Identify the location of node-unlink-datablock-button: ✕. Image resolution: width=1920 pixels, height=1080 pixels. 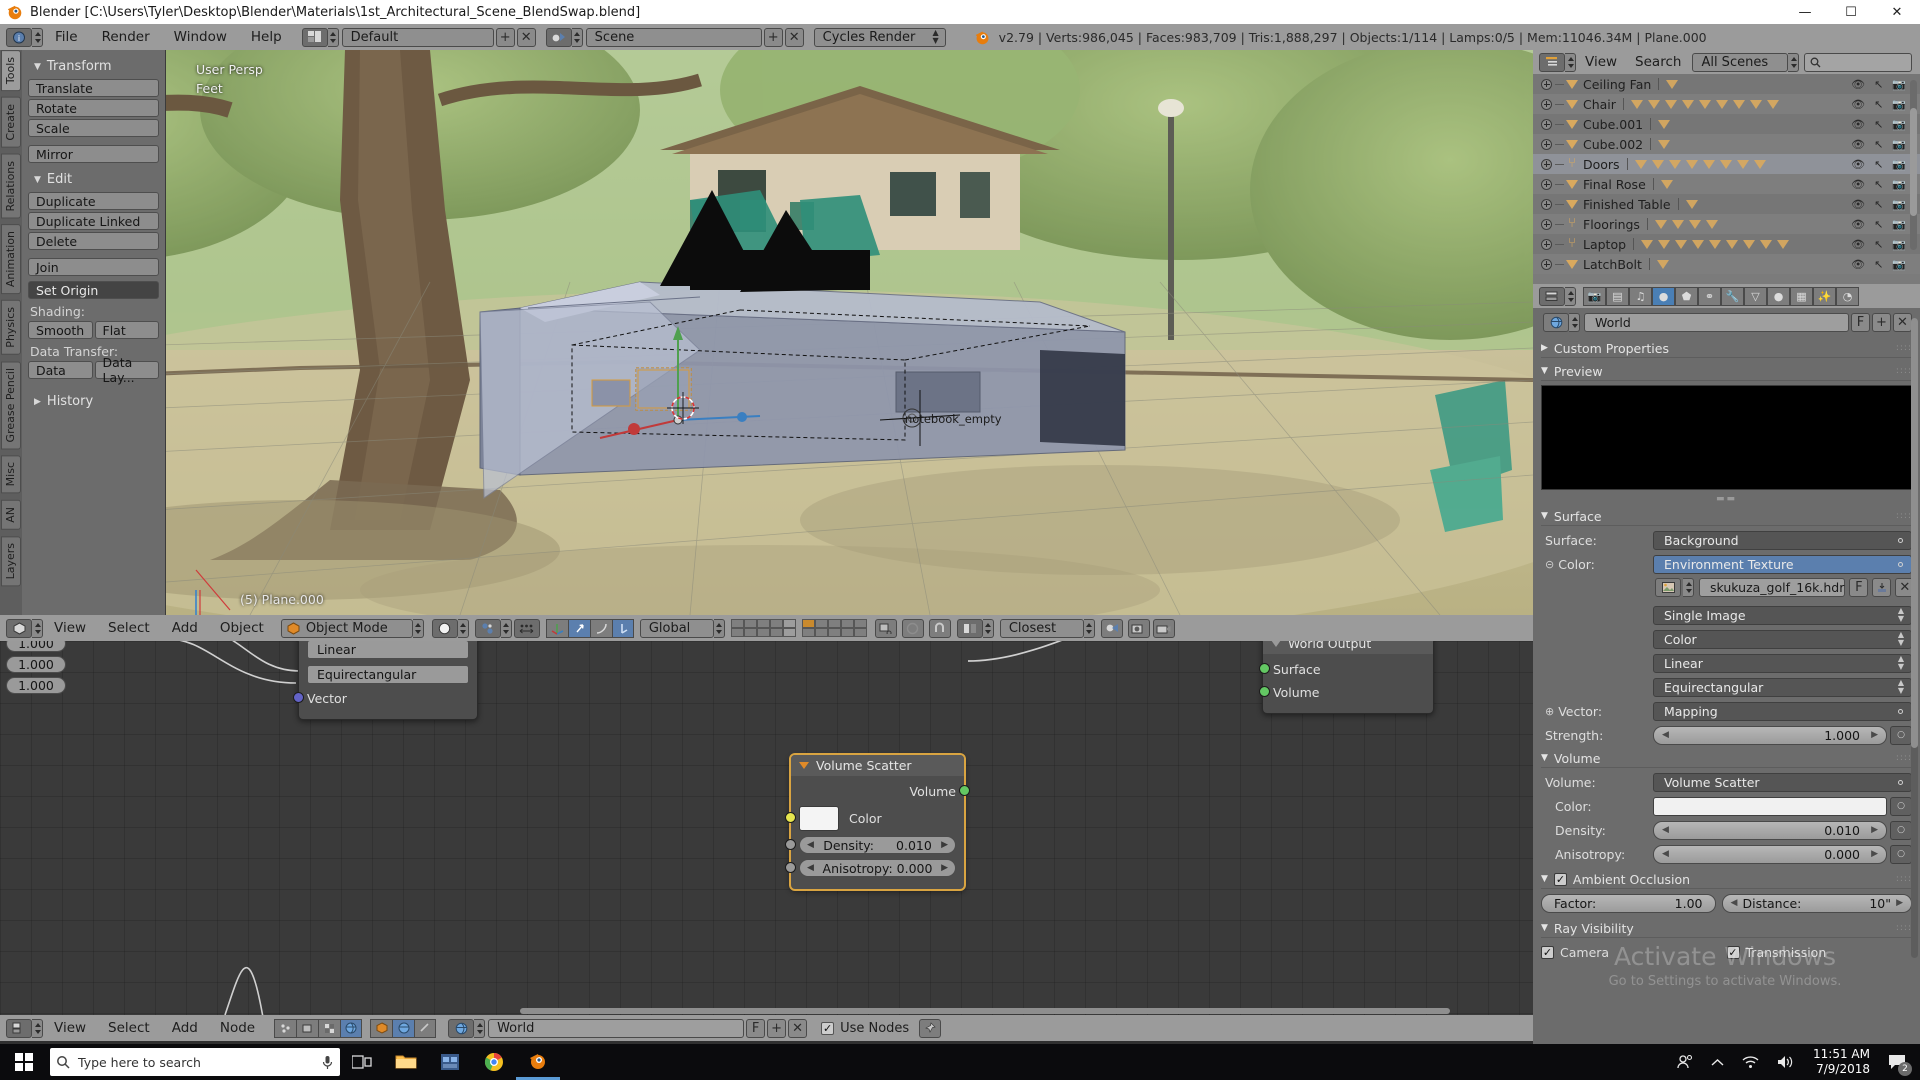
(798, 1028).